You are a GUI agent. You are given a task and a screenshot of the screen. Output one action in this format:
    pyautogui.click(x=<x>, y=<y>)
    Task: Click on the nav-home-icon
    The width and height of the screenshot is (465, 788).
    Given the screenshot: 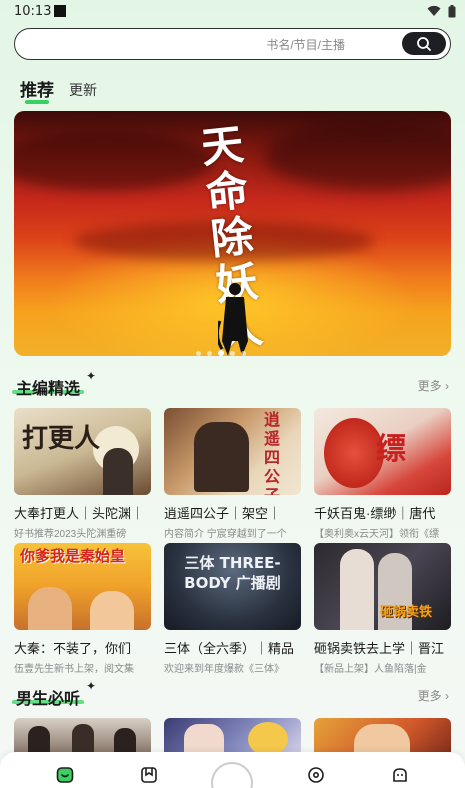 What is the action you would take?
    pyautogui.click(x=65, y=775)
    